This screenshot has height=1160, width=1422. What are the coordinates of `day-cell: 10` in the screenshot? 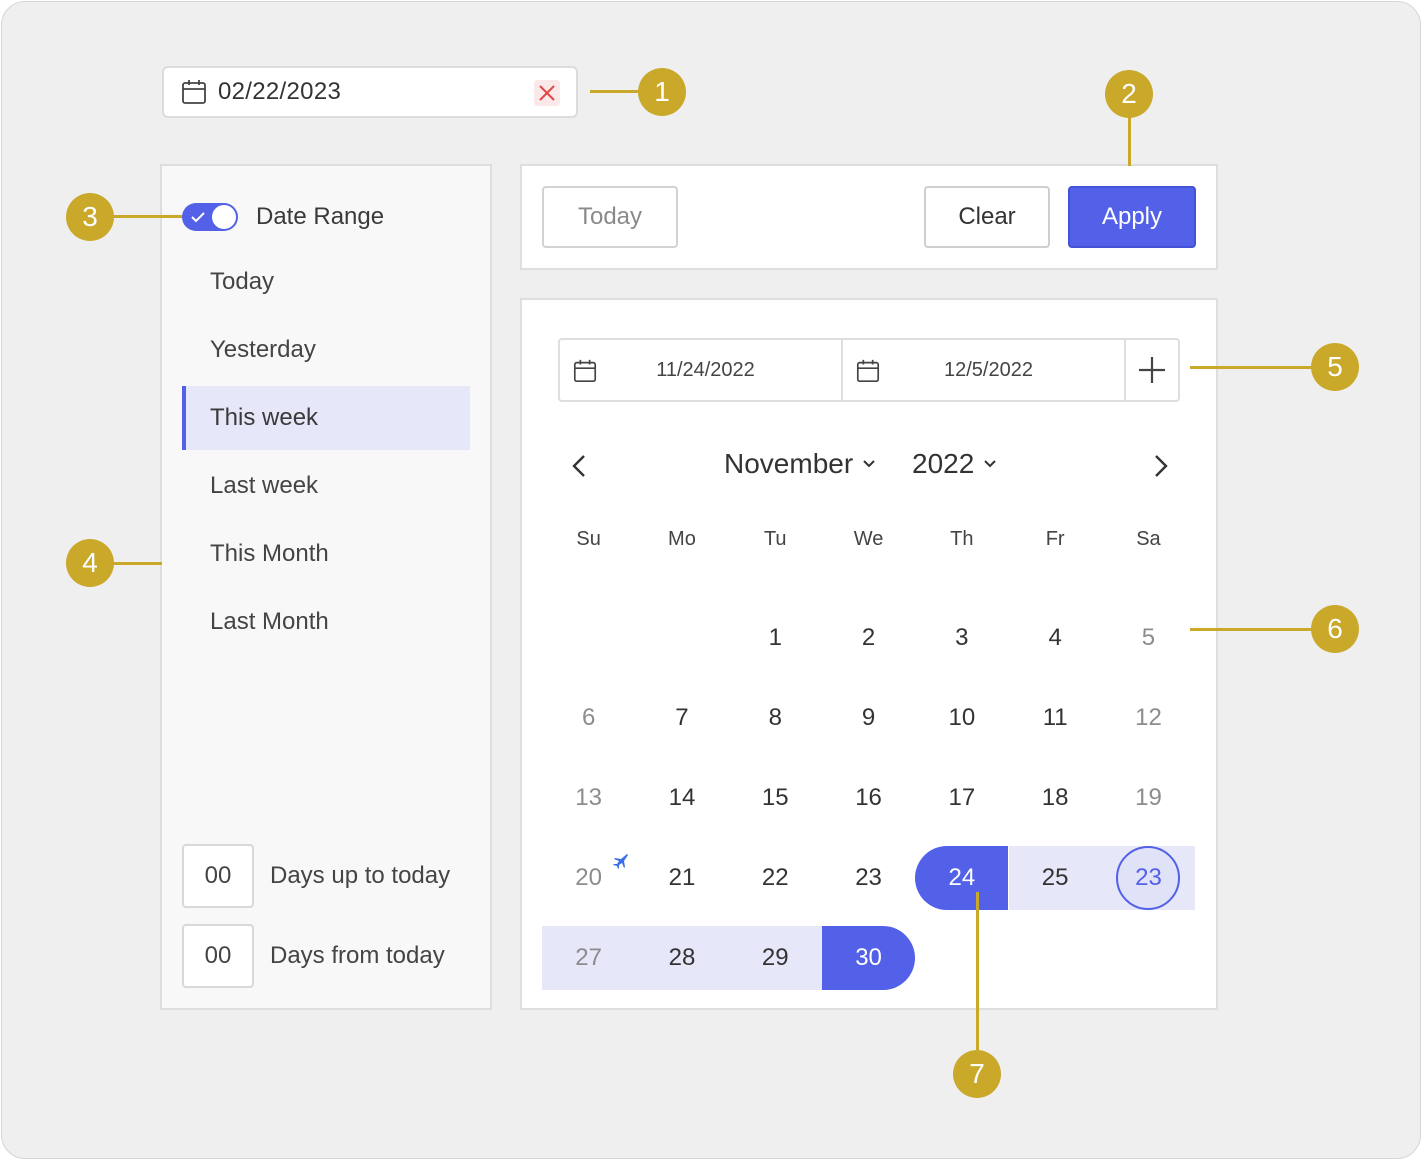 It's located at (961, 718).